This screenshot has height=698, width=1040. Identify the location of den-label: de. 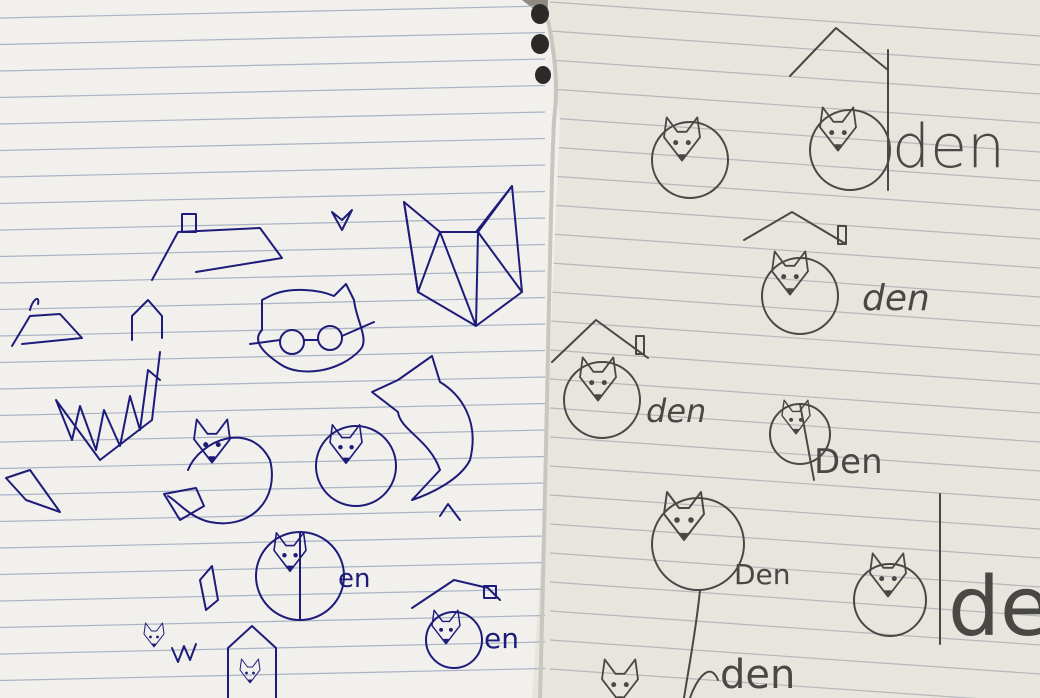
(994, 607).